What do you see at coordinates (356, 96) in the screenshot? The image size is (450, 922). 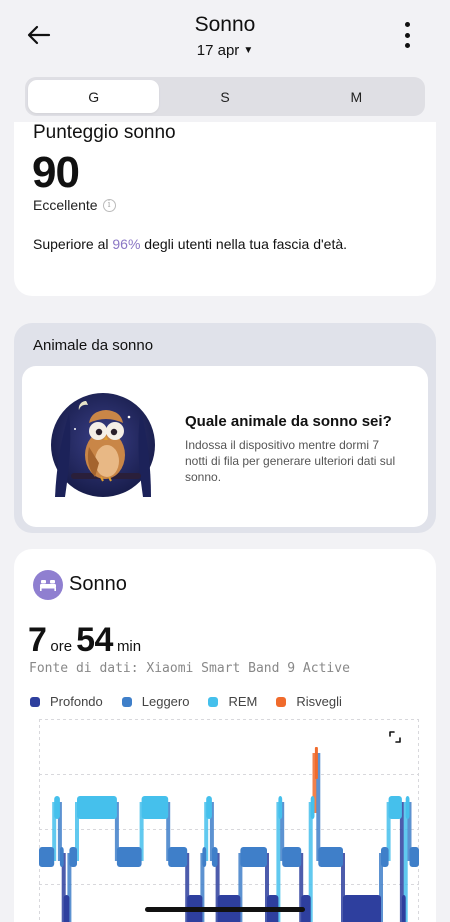 I see `tab-month: M` at bounding box center [356, 96].